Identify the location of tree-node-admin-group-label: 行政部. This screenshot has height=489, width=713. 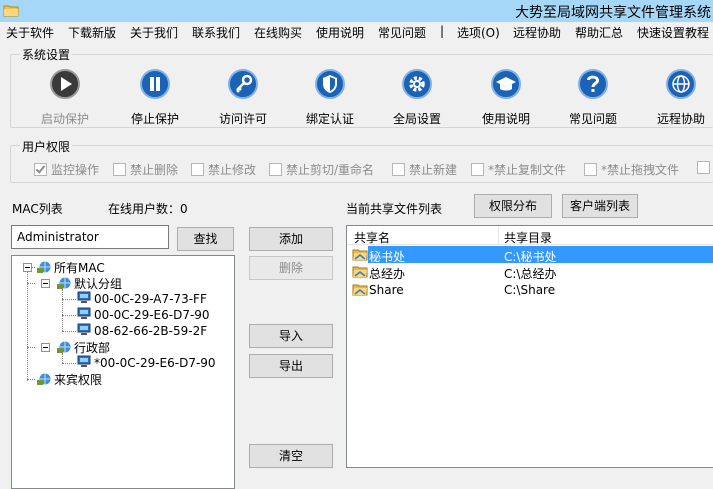
(92, 348).